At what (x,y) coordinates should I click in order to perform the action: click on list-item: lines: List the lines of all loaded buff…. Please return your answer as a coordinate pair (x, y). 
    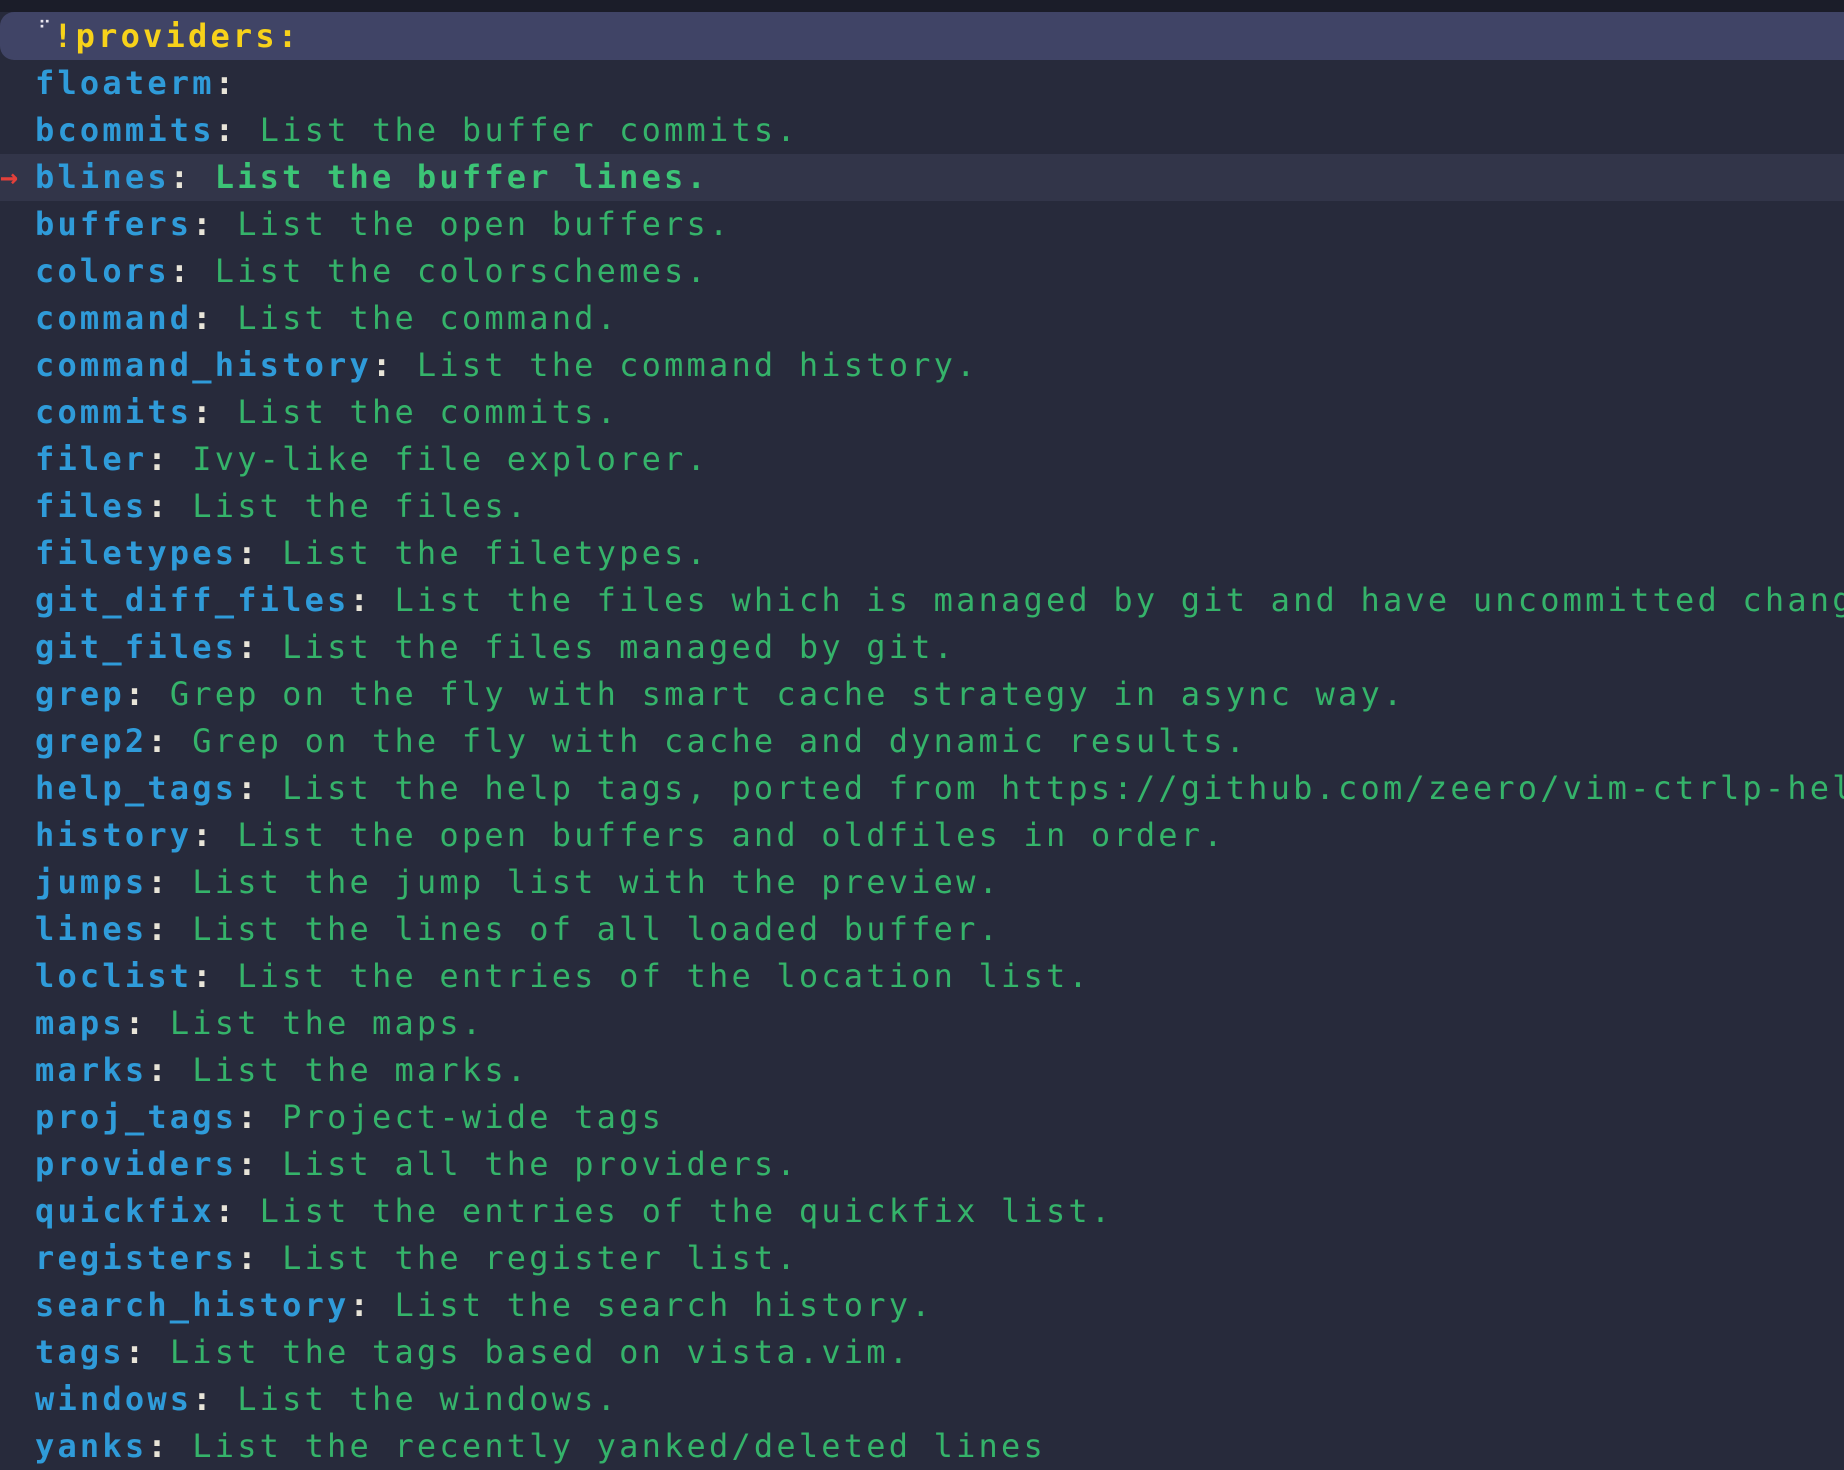
    Looking at the image, I should click on (922, 929).